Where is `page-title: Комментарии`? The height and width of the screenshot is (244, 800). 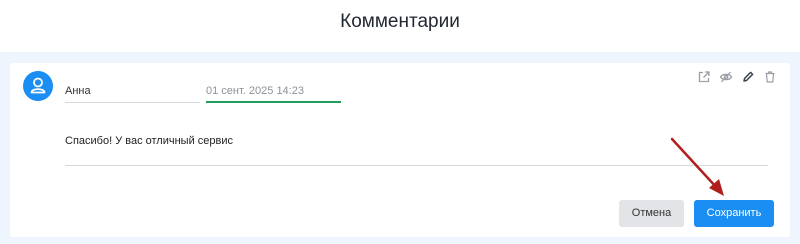 page-title: Комментарии is located at coordinates (400, 21).